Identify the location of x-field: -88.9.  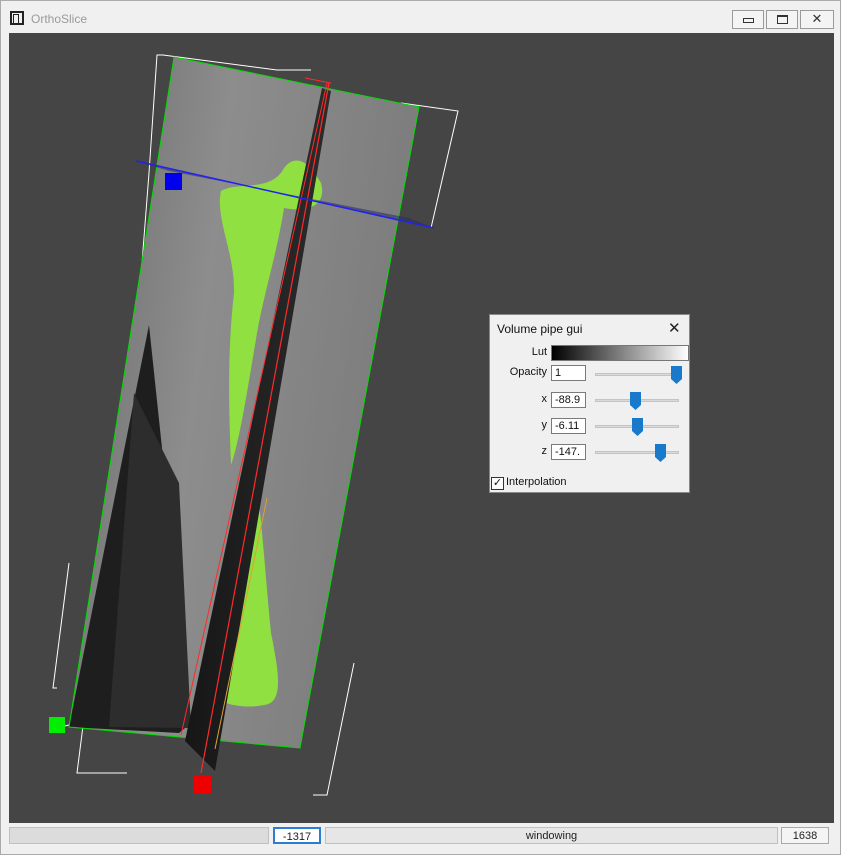
(568, 400).